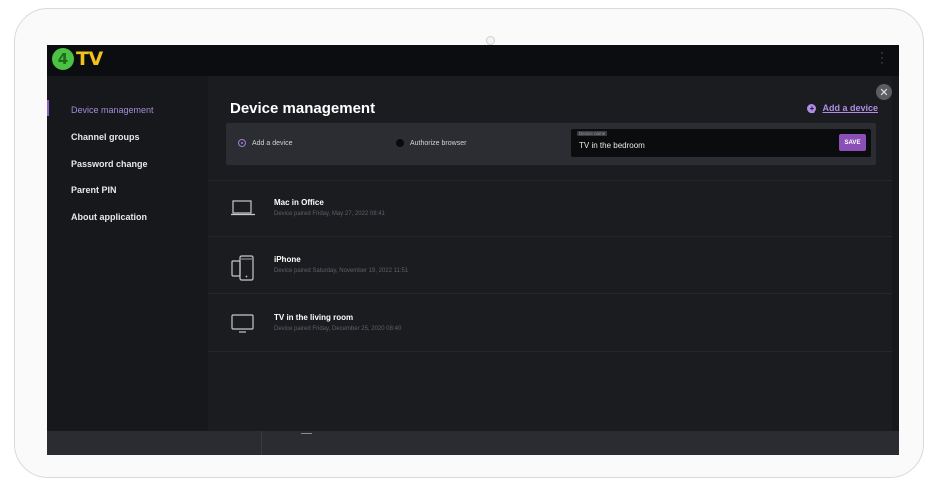 The image size is (937, 478). I want to click on radio-checked-icon, so click(242, 143).